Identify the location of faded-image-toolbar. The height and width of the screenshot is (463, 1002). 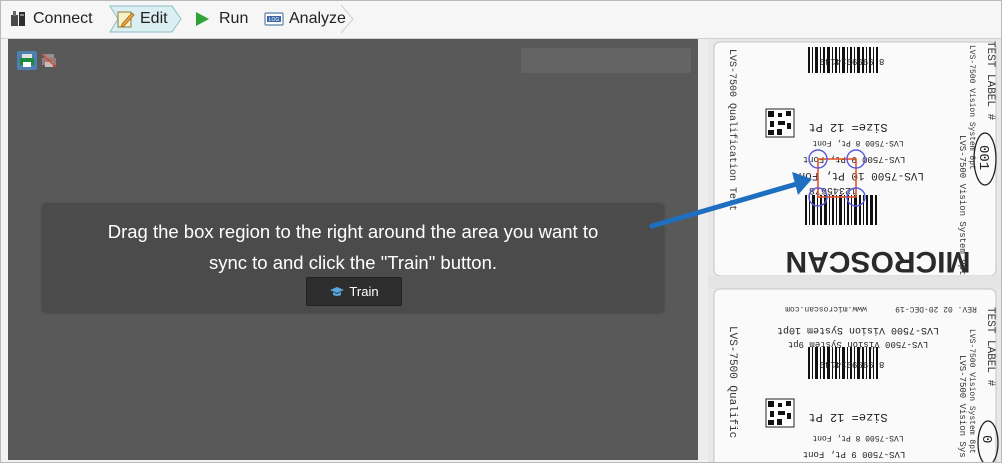
(606, 60).